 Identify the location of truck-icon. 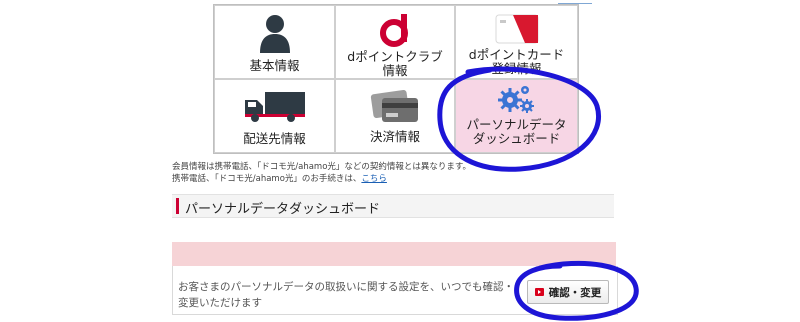
(274, 107).